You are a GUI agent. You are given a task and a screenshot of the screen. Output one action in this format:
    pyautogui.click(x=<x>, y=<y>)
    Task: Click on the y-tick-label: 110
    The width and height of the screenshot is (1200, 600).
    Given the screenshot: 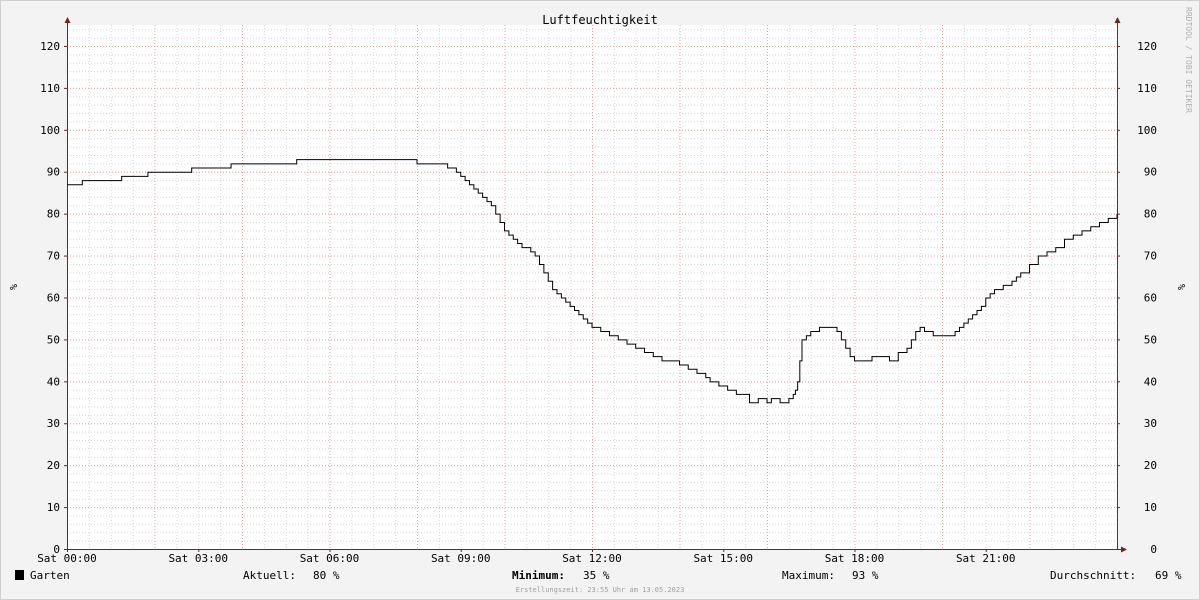 What is the action you would take?
    pyautogui.click(x=50, y=88)
    